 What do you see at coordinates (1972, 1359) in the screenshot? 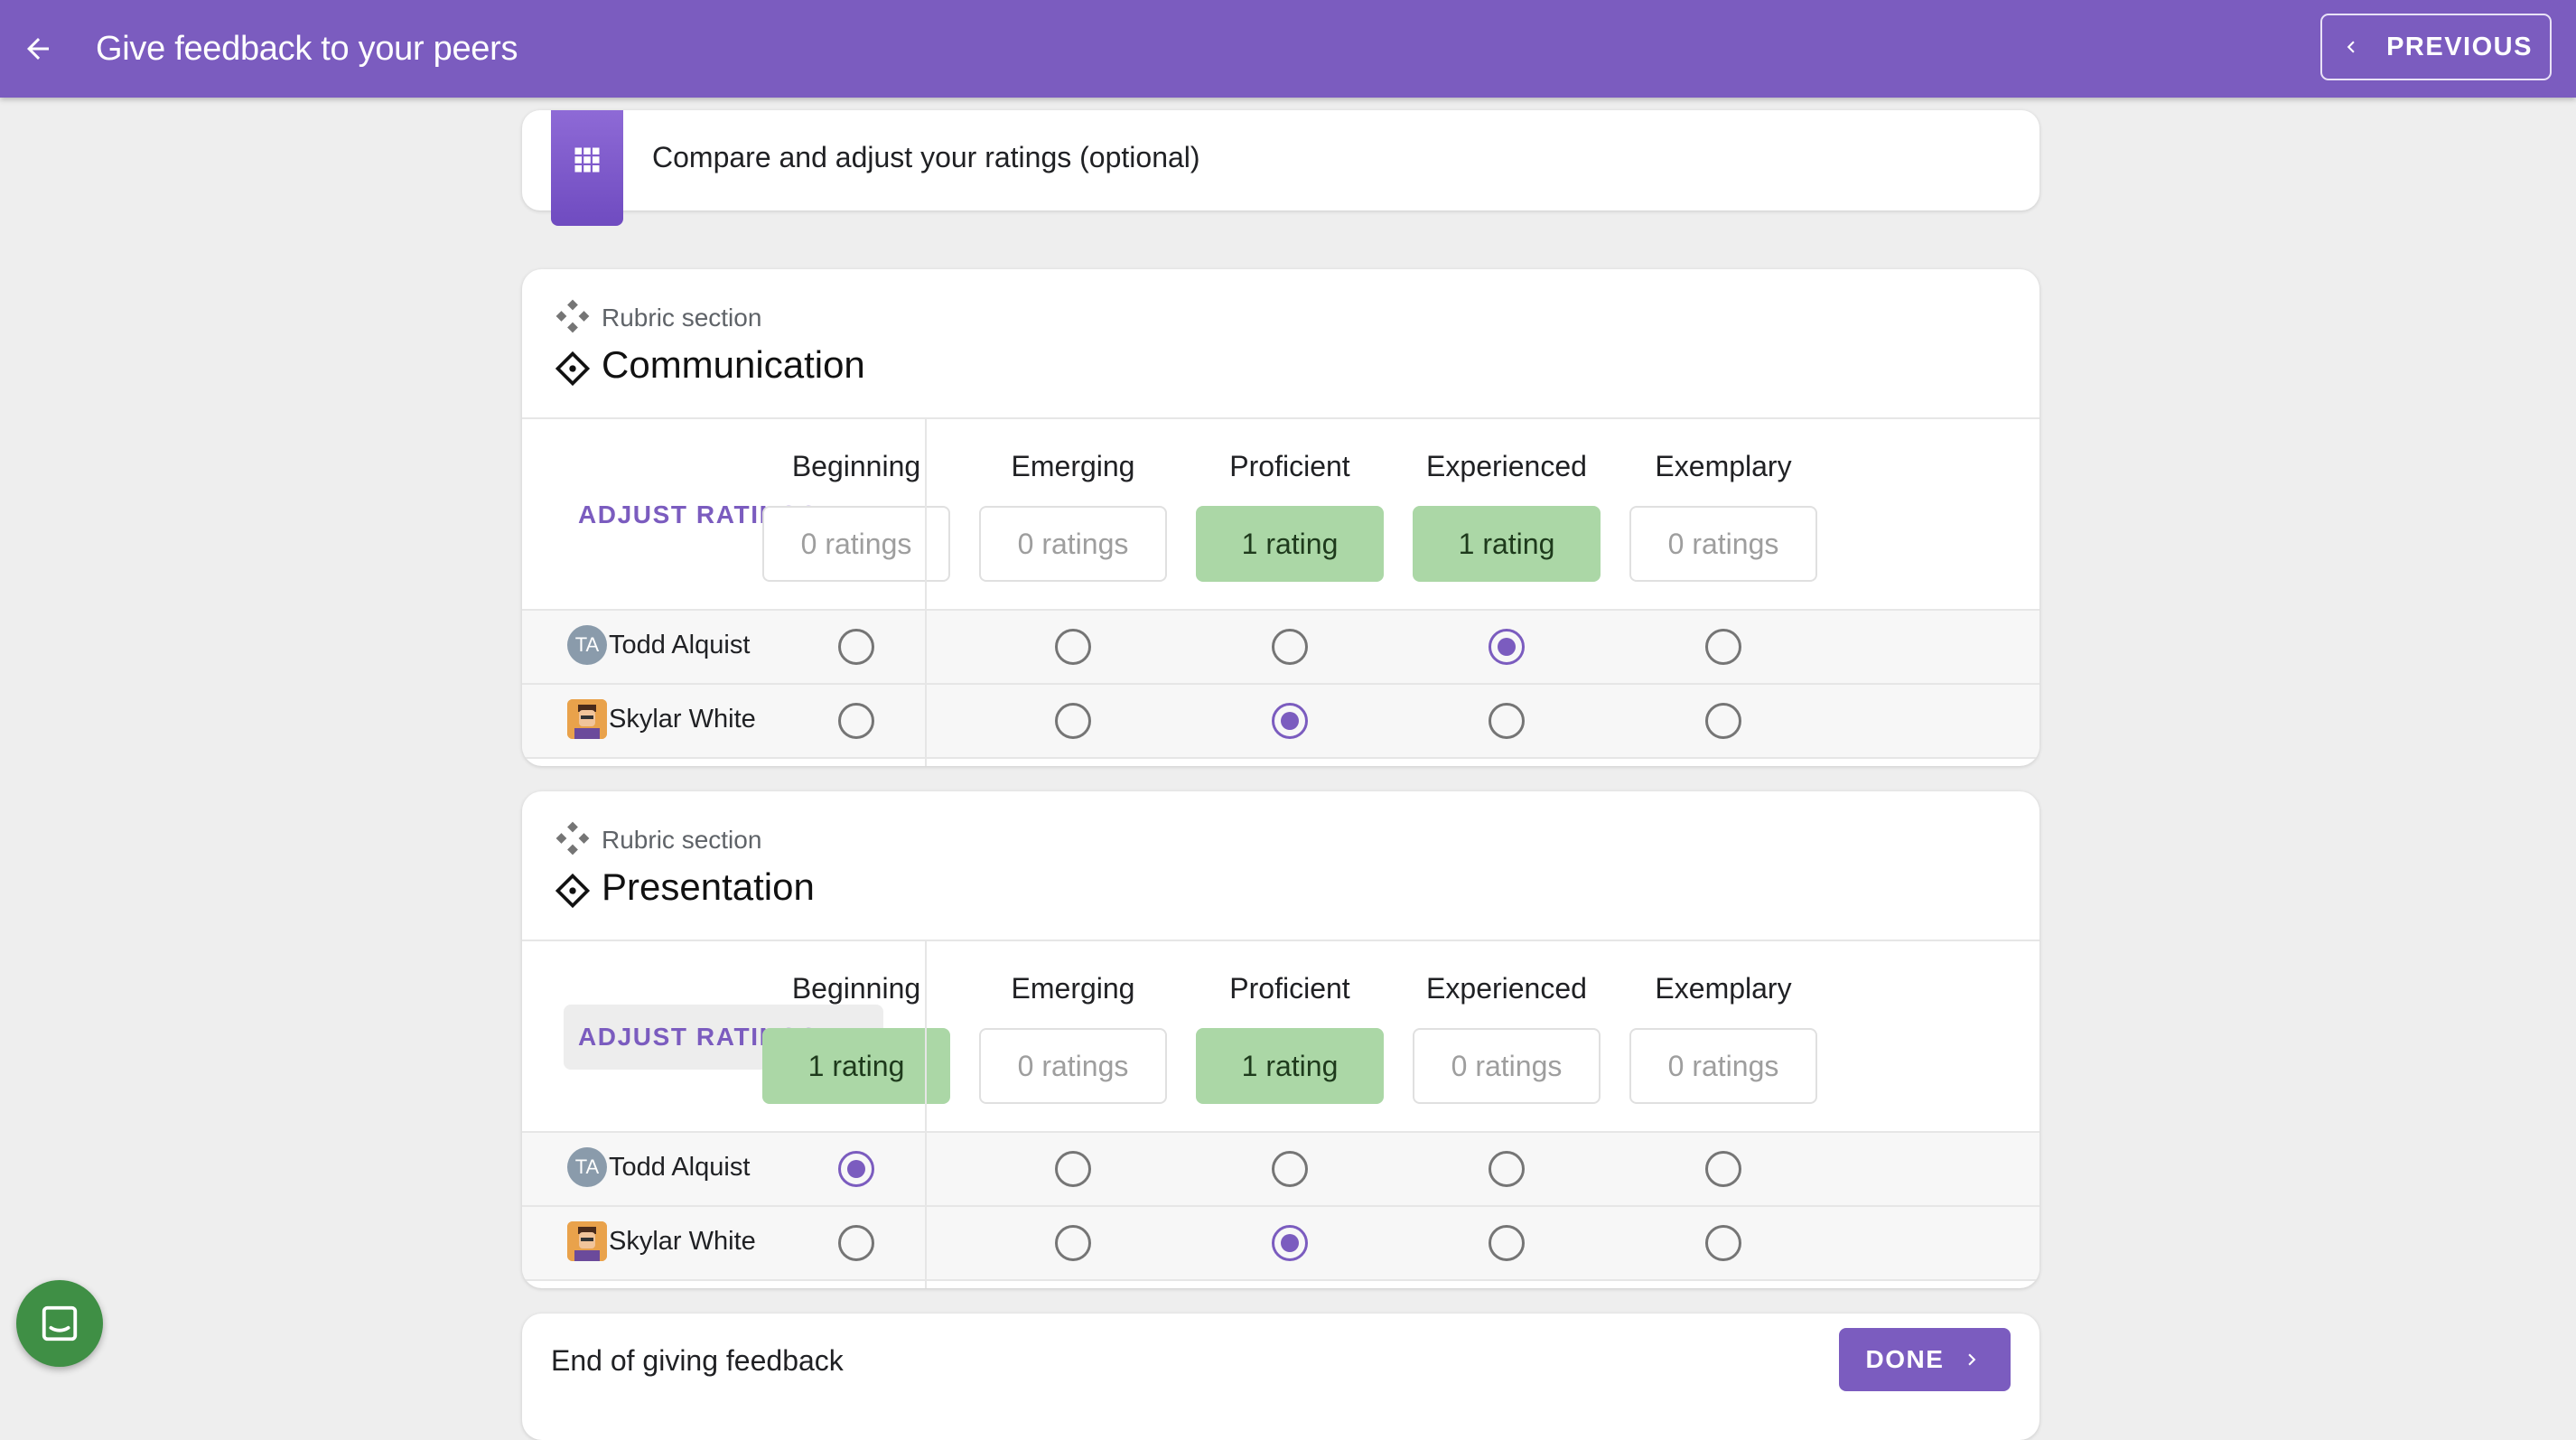
I see `chevron-right-icon` at bounding box center [1972, 1359].